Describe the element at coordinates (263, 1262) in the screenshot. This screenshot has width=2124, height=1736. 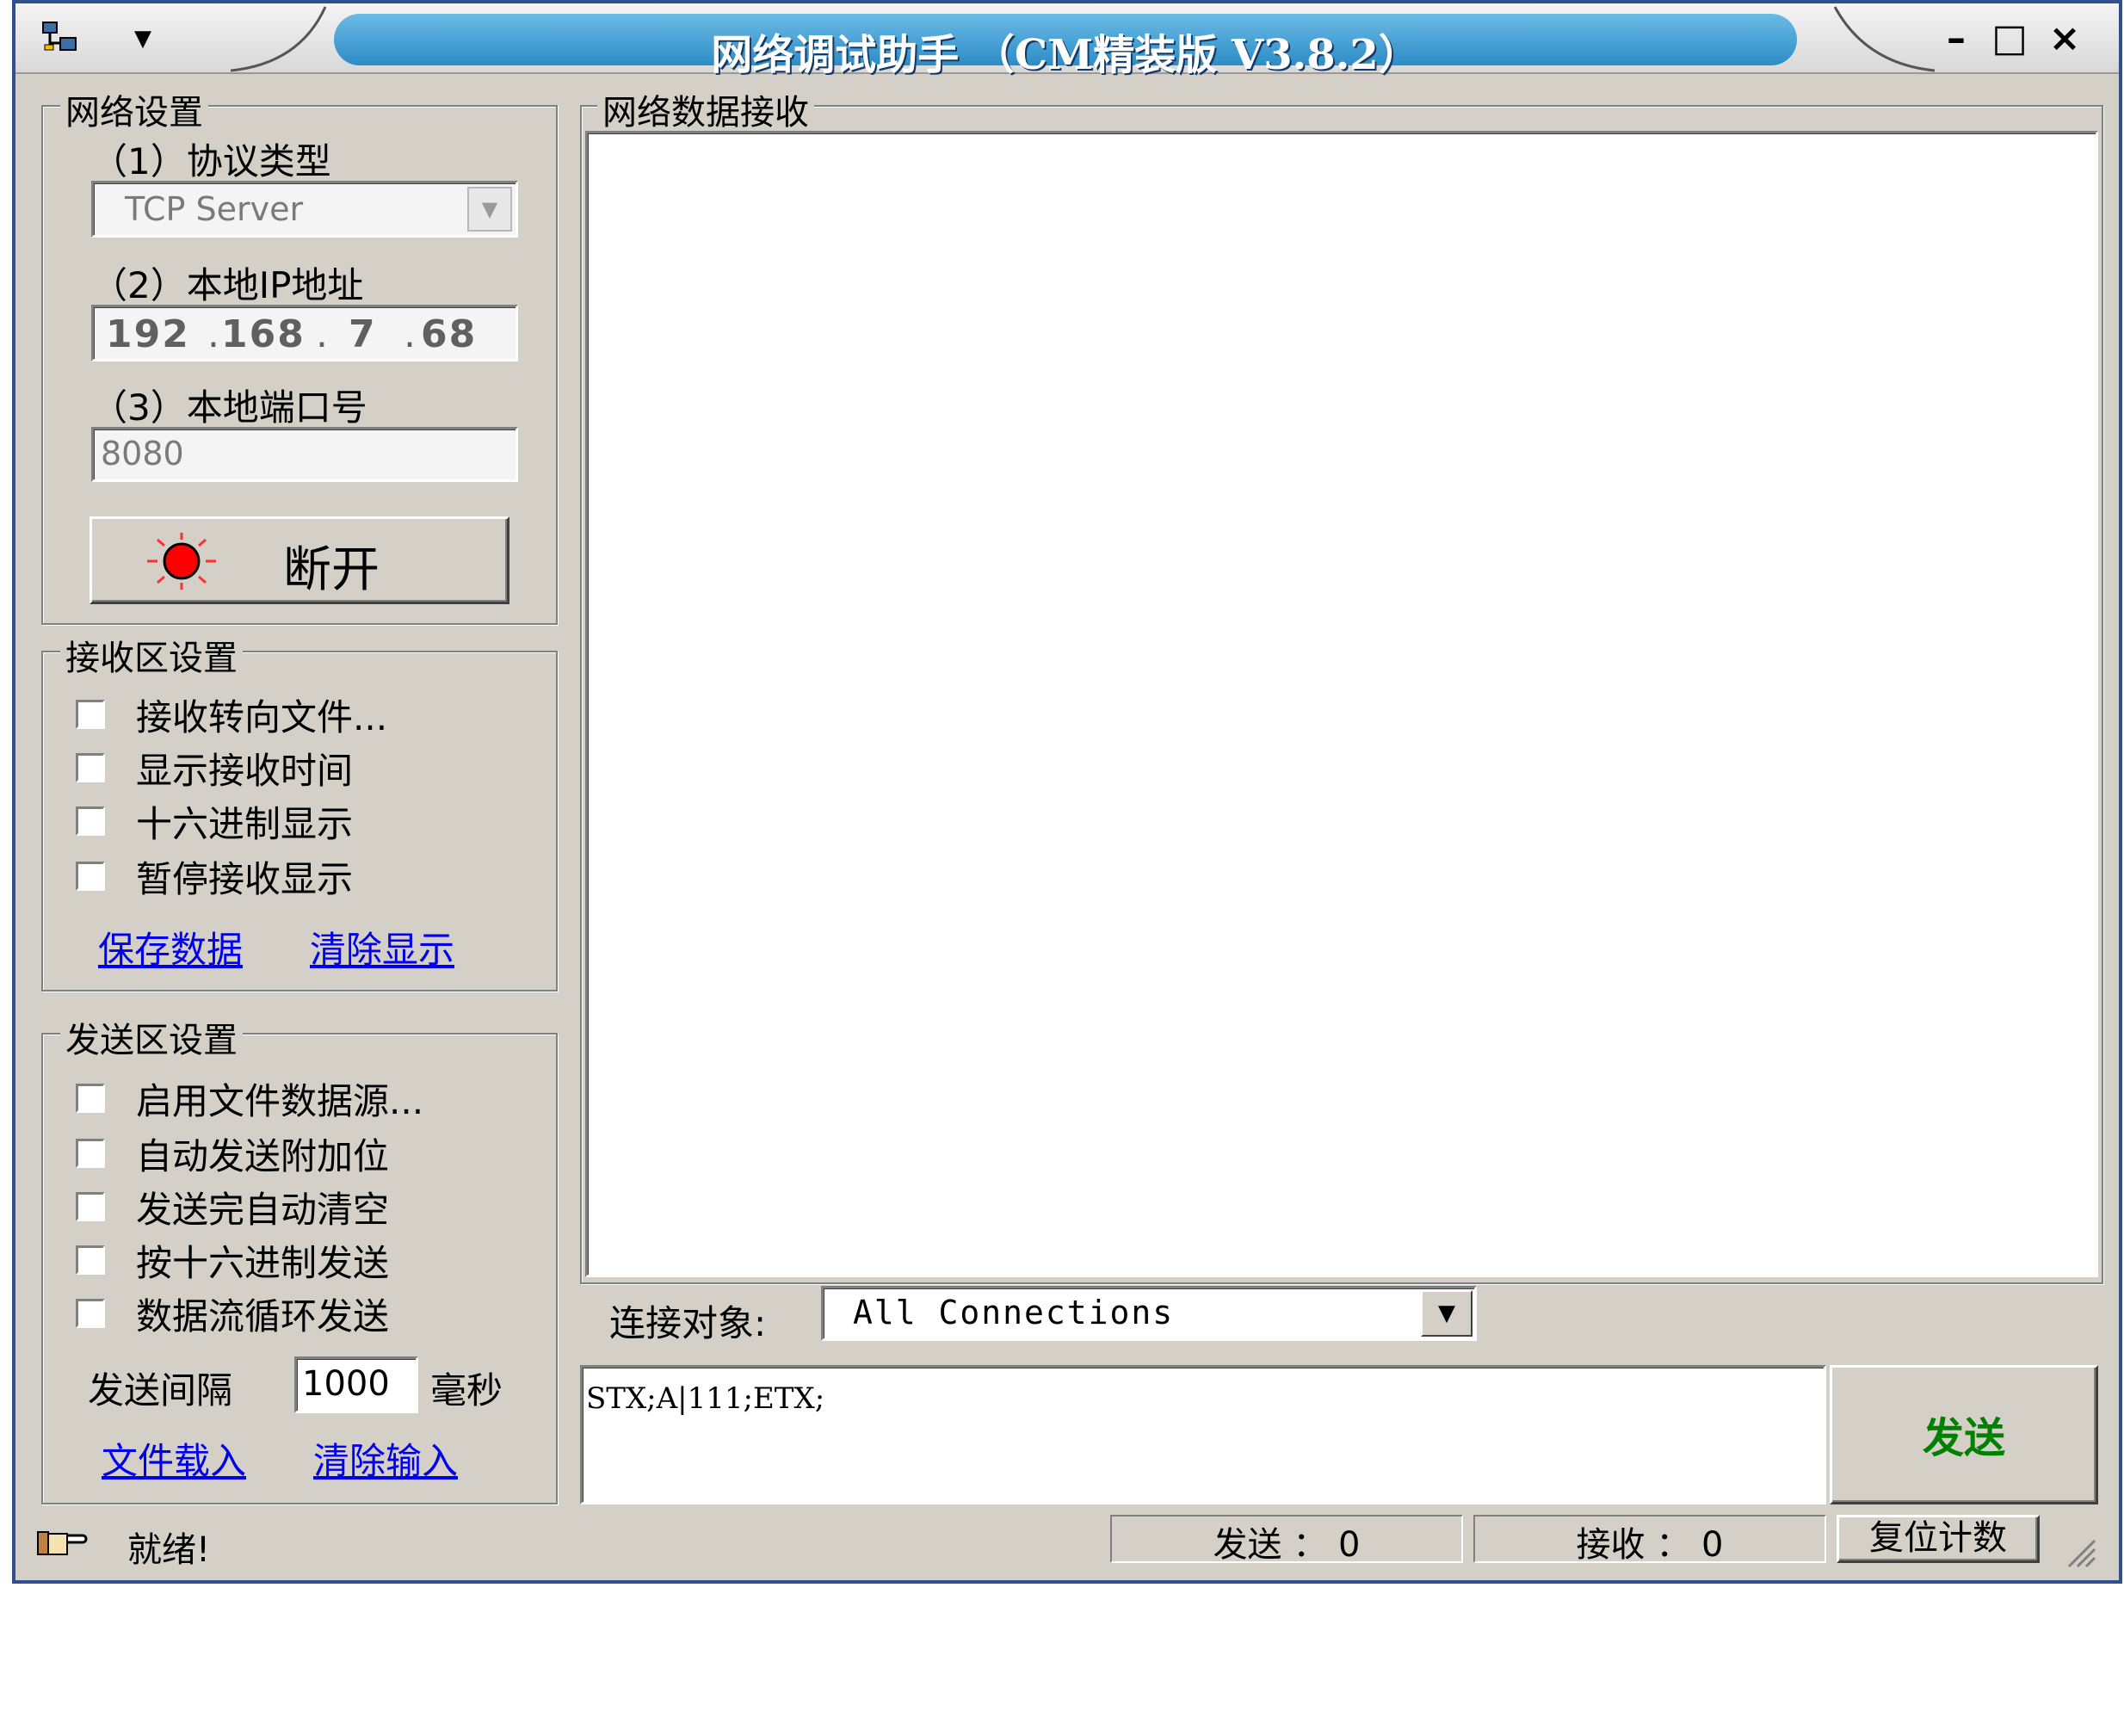
I see `checkbox-label: 按十六进制发送` at that location.